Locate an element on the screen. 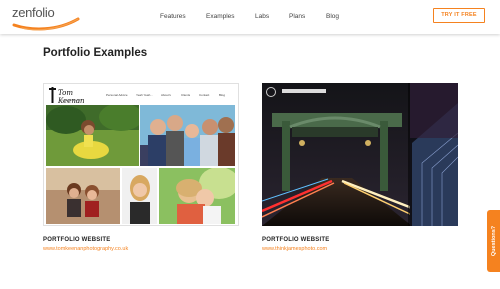 Image resolution: width=500 pixels, height=289 pixels. photo-girl-portrait is located at coordinates (139, 196).